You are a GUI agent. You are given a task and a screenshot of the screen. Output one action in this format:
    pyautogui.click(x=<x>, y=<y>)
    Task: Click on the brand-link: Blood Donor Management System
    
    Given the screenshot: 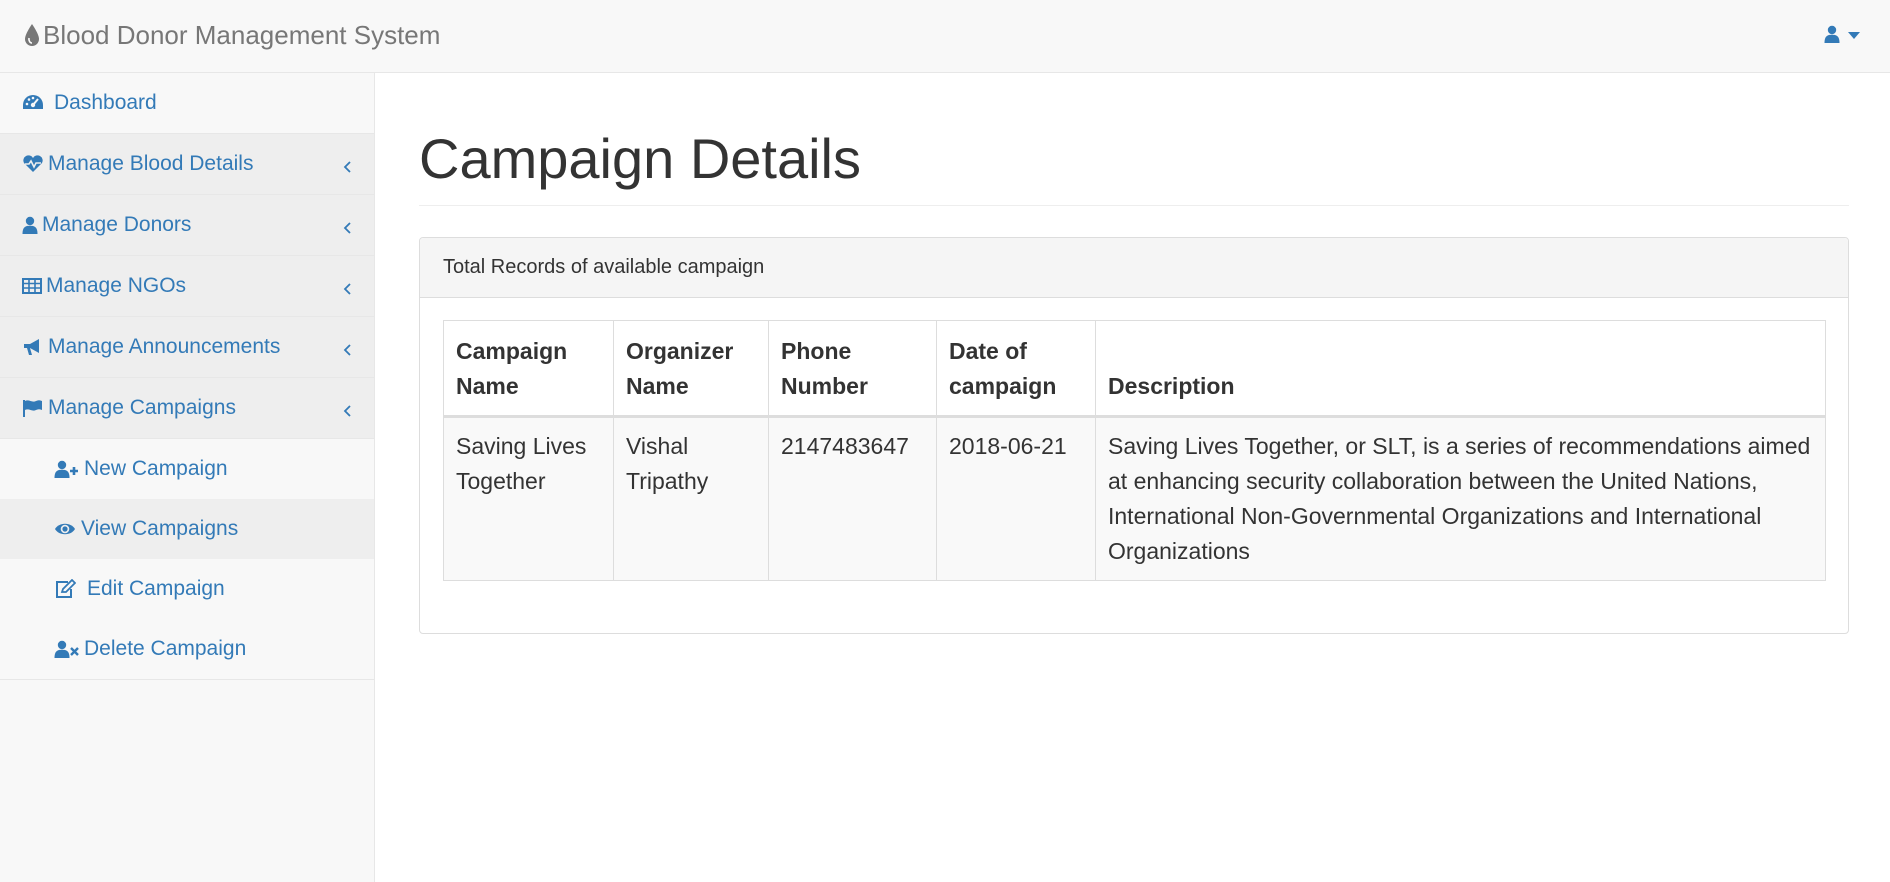 What is the action you would take?
    pyautogui.click(x=232, y=35)
    